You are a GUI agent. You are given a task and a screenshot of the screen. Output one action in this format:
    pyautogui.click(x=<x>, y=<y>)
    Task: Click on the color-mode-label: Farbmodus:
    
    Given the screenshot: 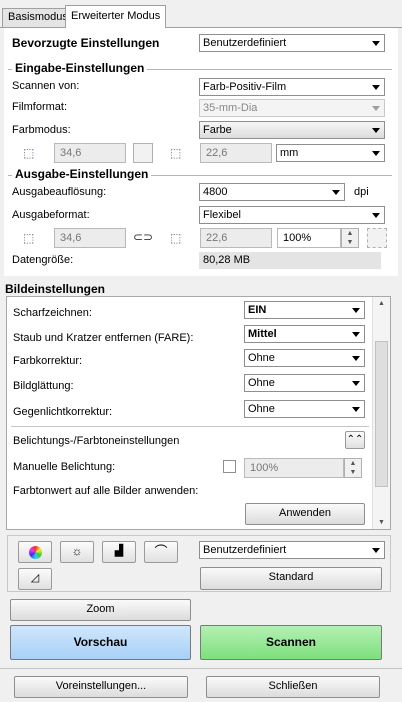 What is the action you would take?
    pyautogui.click(x=41, y=130)
    